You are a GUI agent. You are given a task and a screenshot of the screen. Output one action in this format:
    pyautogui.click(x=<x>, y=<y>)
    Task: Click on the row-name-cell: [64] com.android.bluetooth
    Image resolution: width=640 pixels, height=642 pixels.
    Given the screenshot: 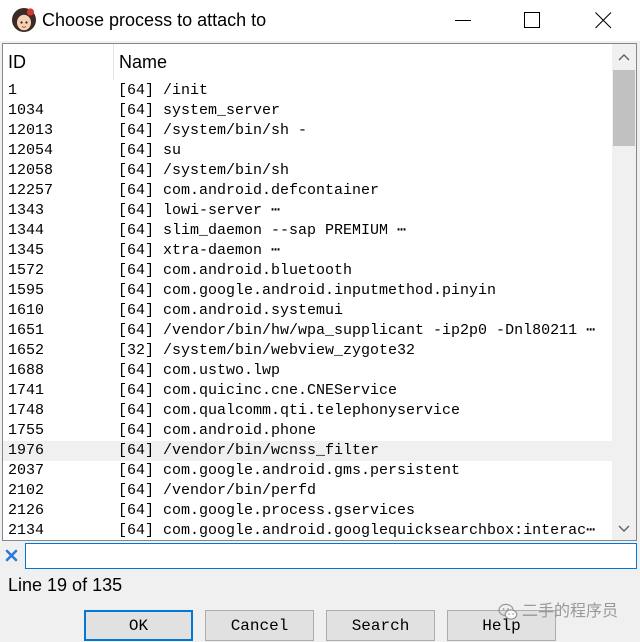 What is the action you would take?
    pyautogui.click(x=235, y=270)
    